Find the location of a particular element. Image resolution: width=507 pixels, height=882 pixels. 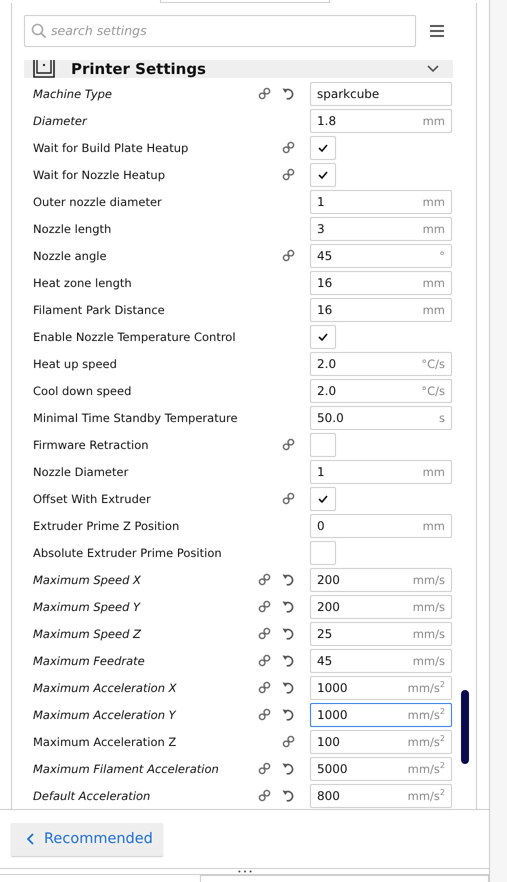

value-field: 1.8 mm is located at coordinates (381, 120).